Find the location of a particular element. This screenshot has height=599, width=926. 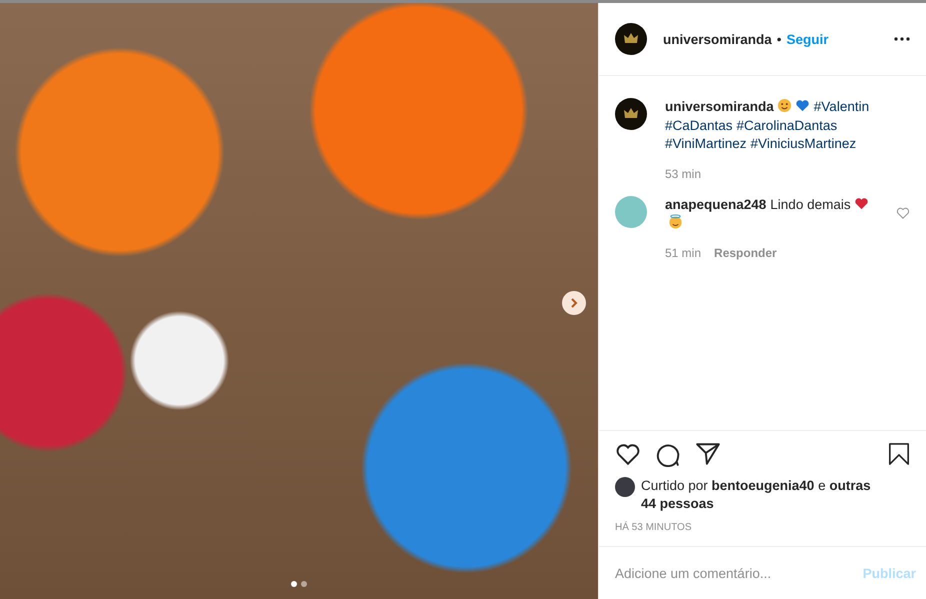

chevron-right-icon is located at coordinates (574, 303).